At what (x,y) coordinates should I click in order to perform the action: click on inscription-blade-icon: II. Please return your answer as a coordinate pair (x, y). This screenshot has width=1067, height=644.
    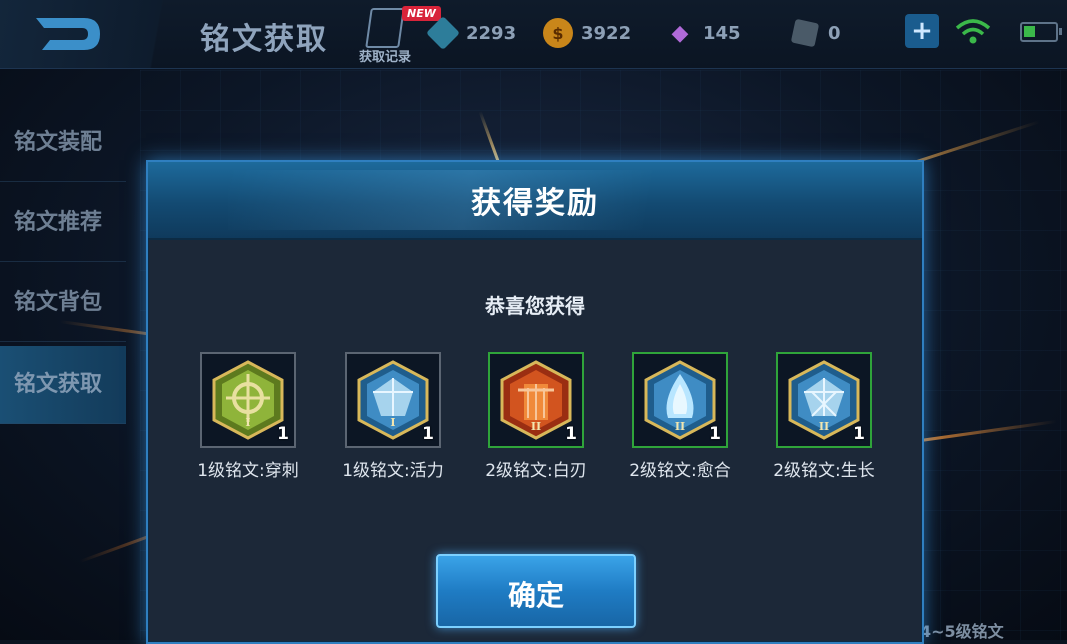
    Looking at the image, I should click on (536, 400).